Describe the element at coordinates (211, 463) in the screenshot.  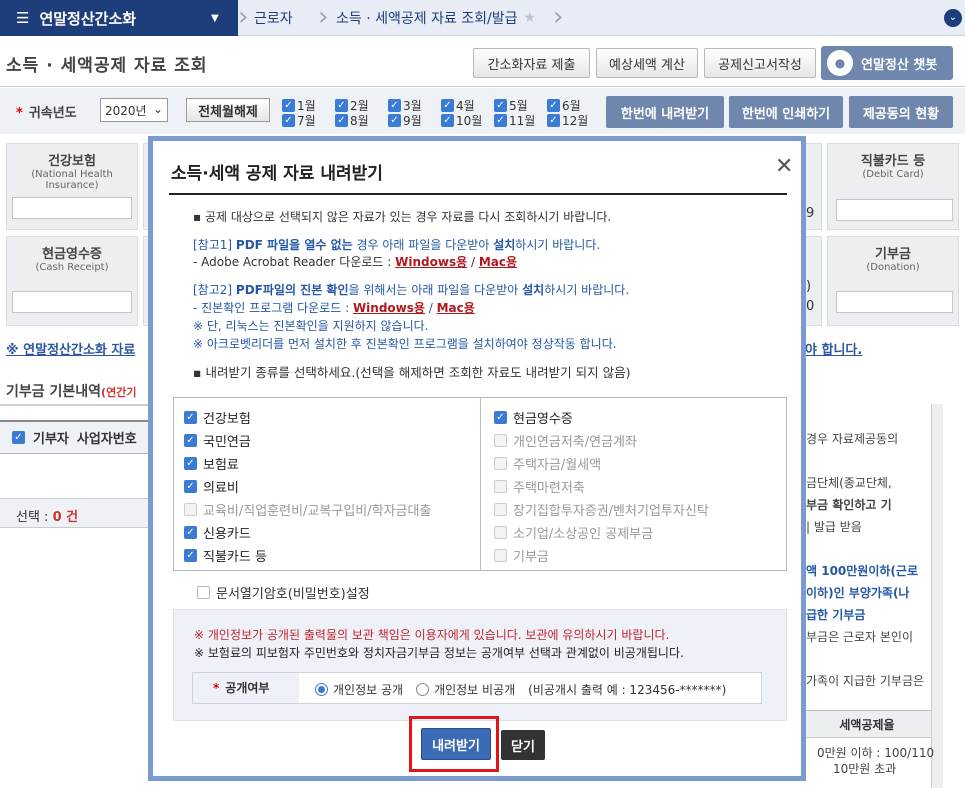
I see `download-type-item: ✓ 보험료` at that location.